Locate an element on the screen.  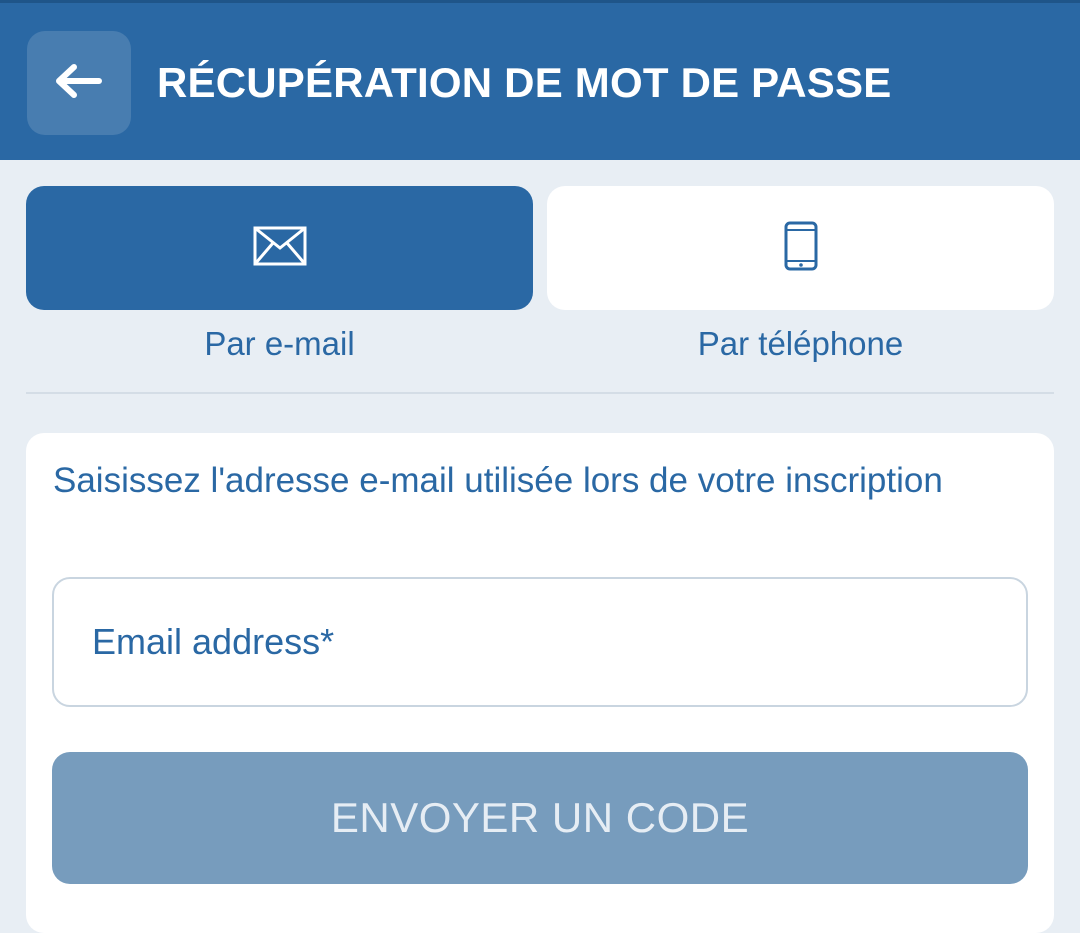
send-code-button: ENVOYER UN CODE is located at coordinates (540, 818).